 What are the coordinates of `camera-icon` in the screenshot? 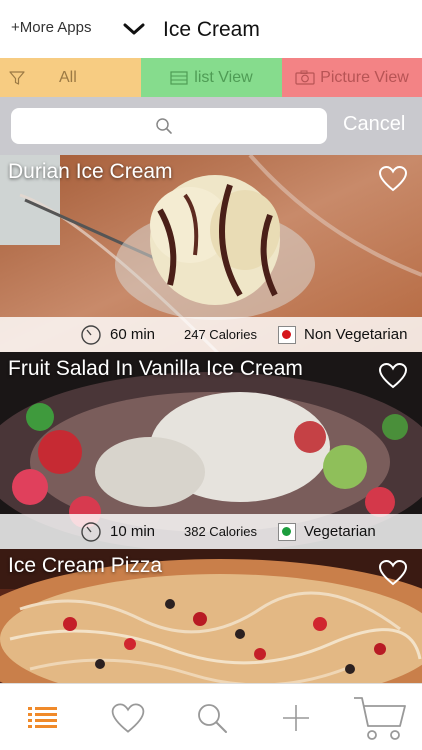 It's located at (305, 77).